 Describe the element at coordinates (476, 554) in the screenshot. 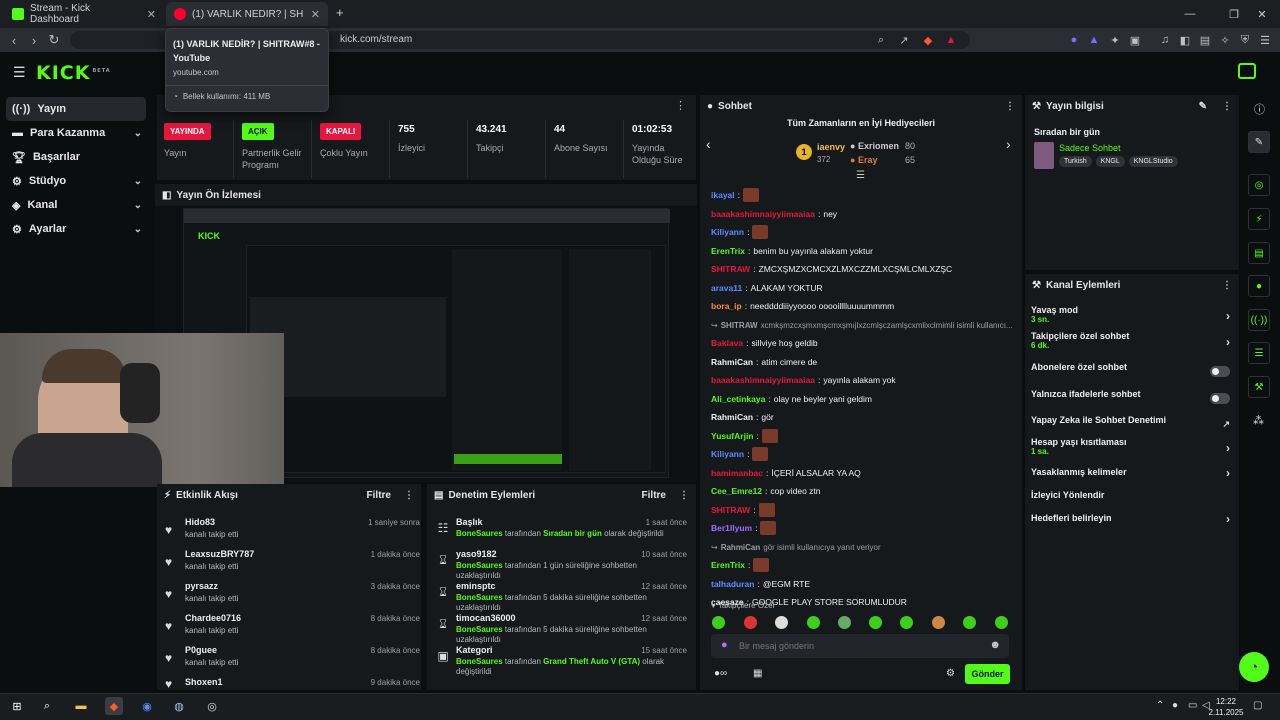

I see `moderation-target: yaso9182` at that location.